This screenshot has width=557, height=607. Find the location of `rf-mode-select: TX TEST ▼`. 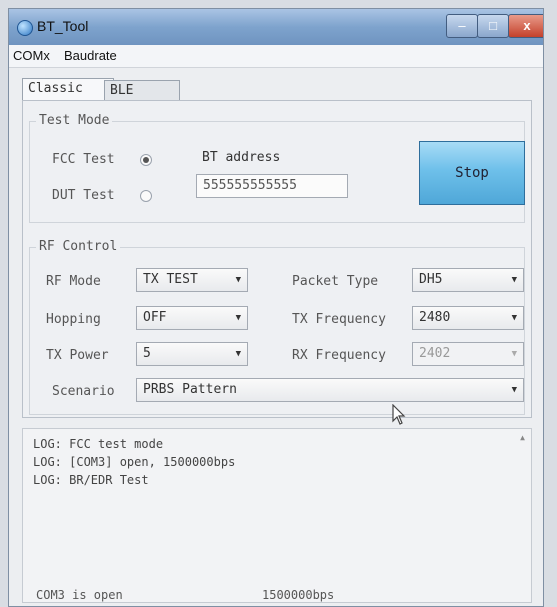

rf-mode-select: TX TEST ▼ is located at coordinates (192, 280).